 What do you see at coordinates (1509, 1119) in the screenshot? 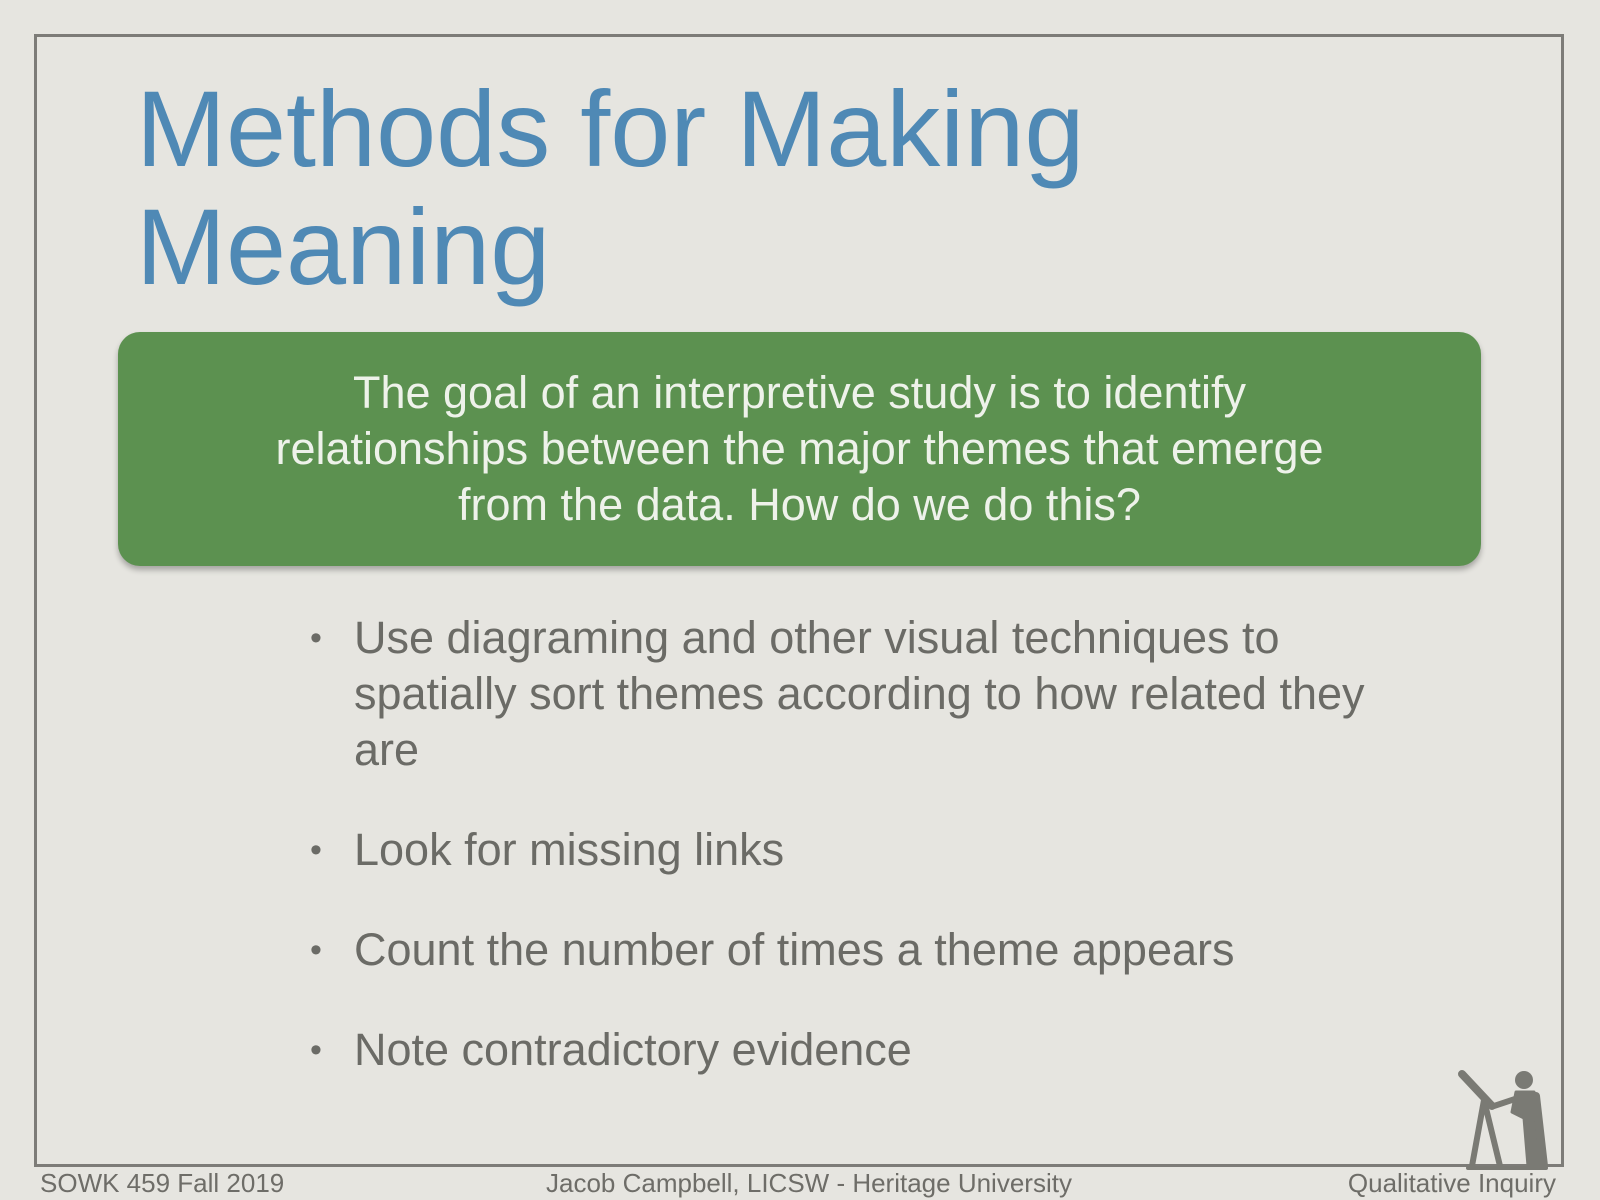
I see `person-telescope-icon` at bounding box center [1509, 1119].